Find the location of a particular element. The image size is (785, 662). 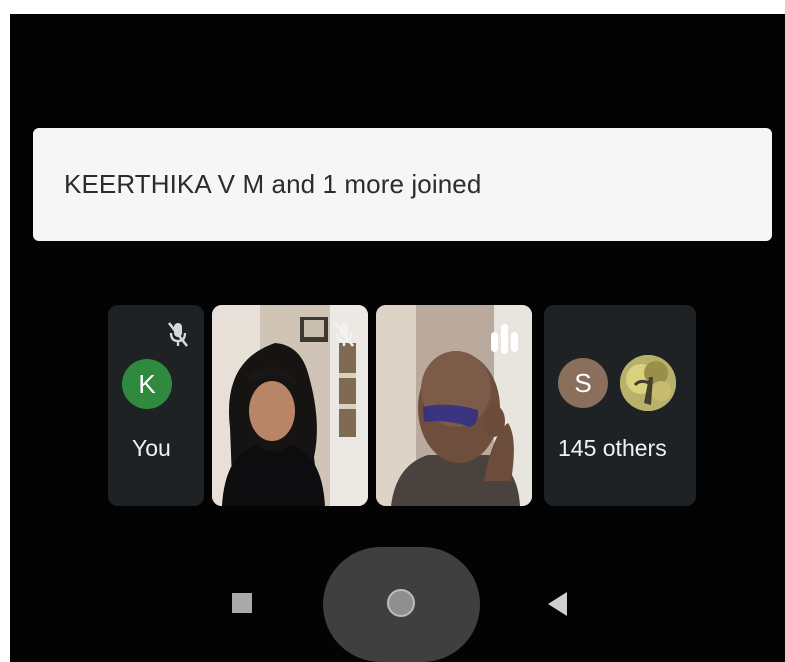

self-label: You is located at coordinates (151, 448).